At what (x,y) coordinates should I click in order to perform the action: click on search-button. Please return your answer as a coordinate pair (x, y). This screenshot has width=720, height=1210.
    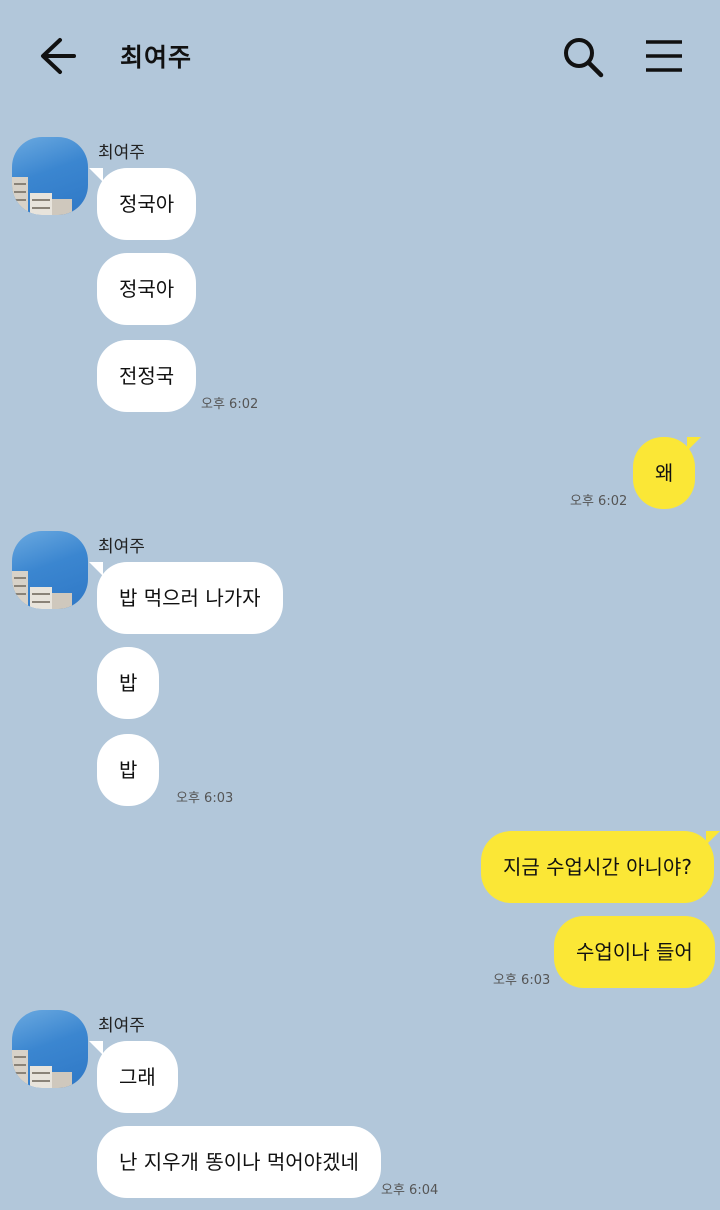
    Looking at the image, I should click on (584, 57).